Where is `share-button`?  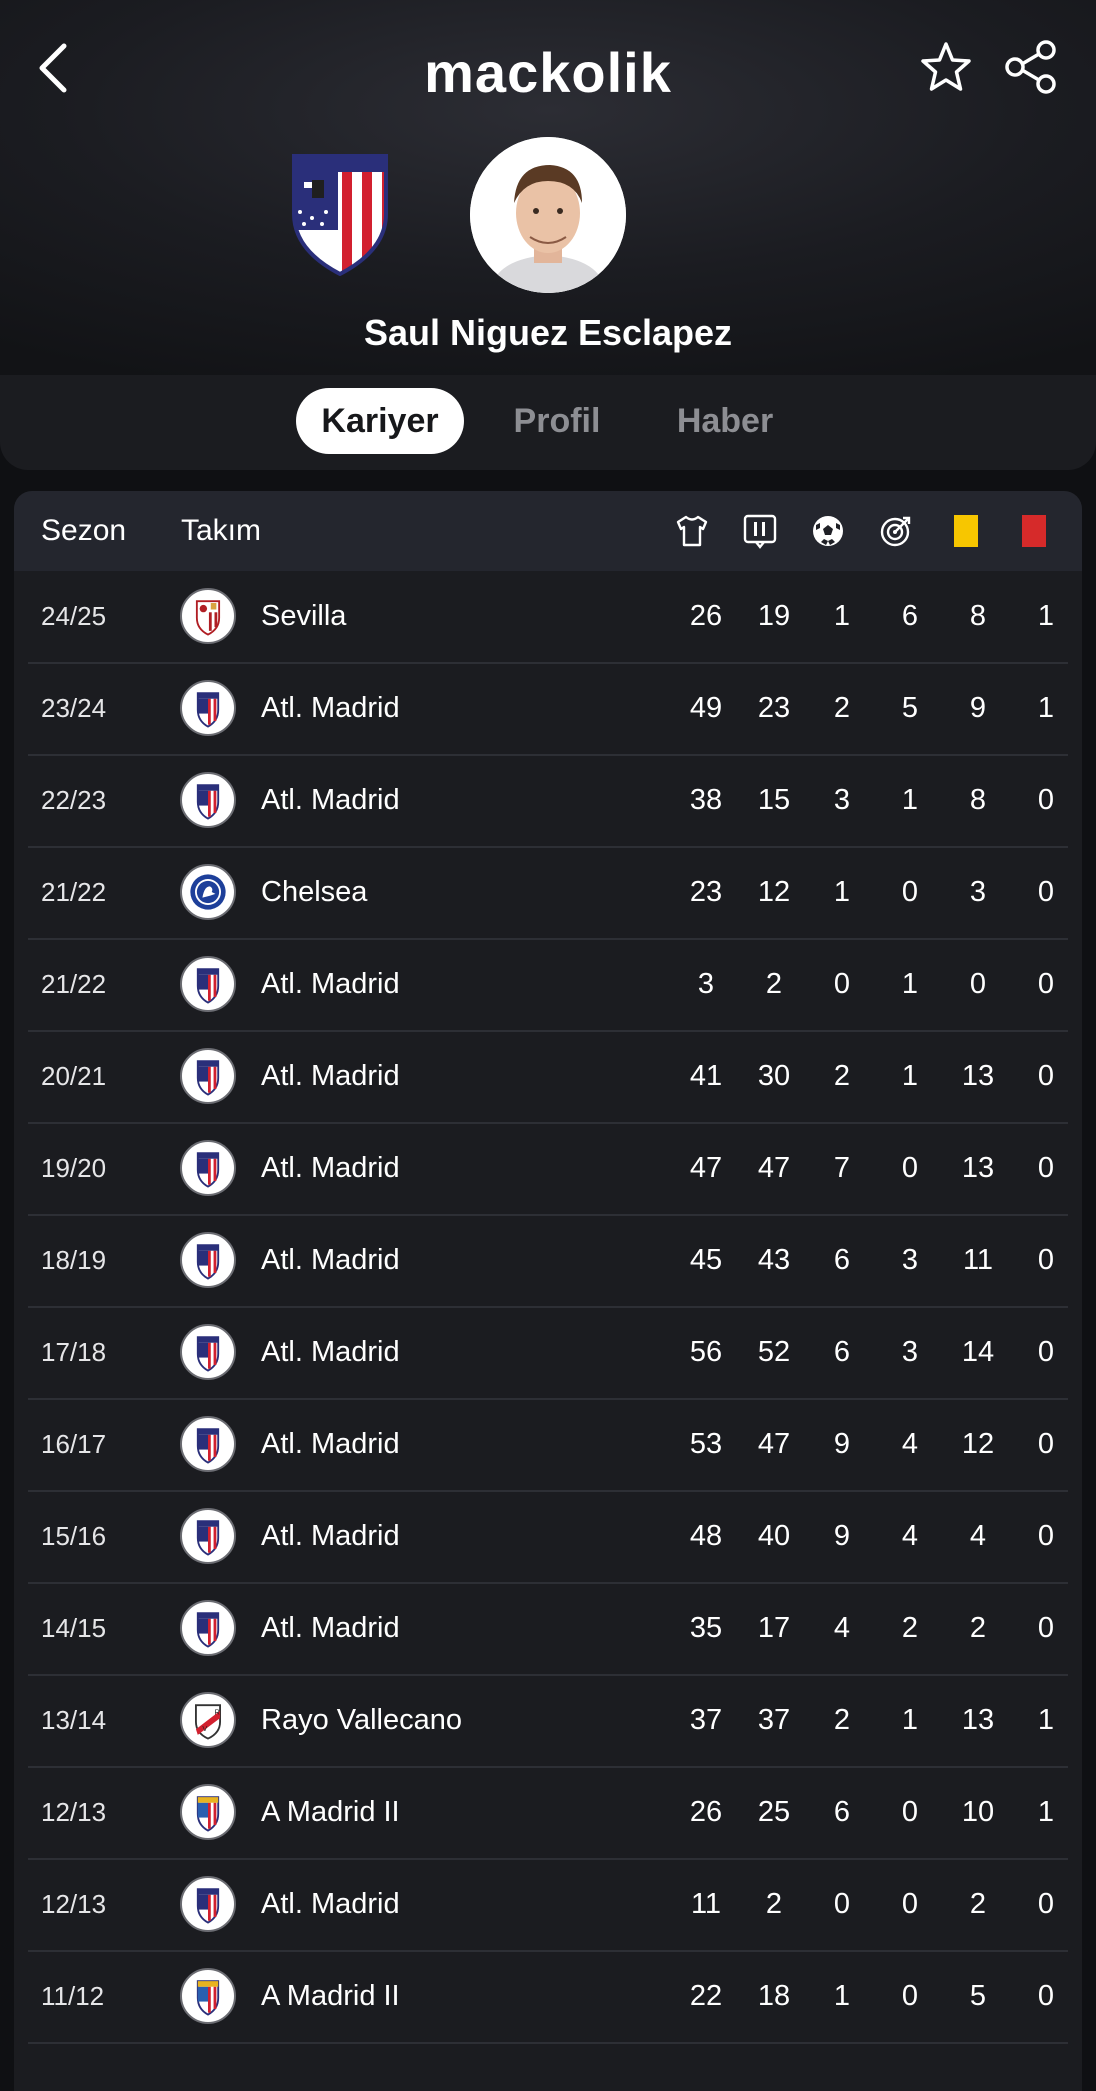 share-button is located at coordinates (1031, 67).